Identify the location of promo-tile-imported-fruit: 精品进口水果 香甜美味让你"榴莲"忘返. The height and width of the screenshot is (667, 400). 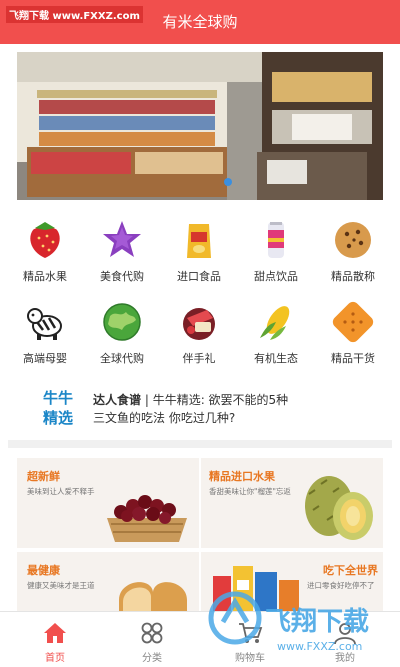
(292, 503).